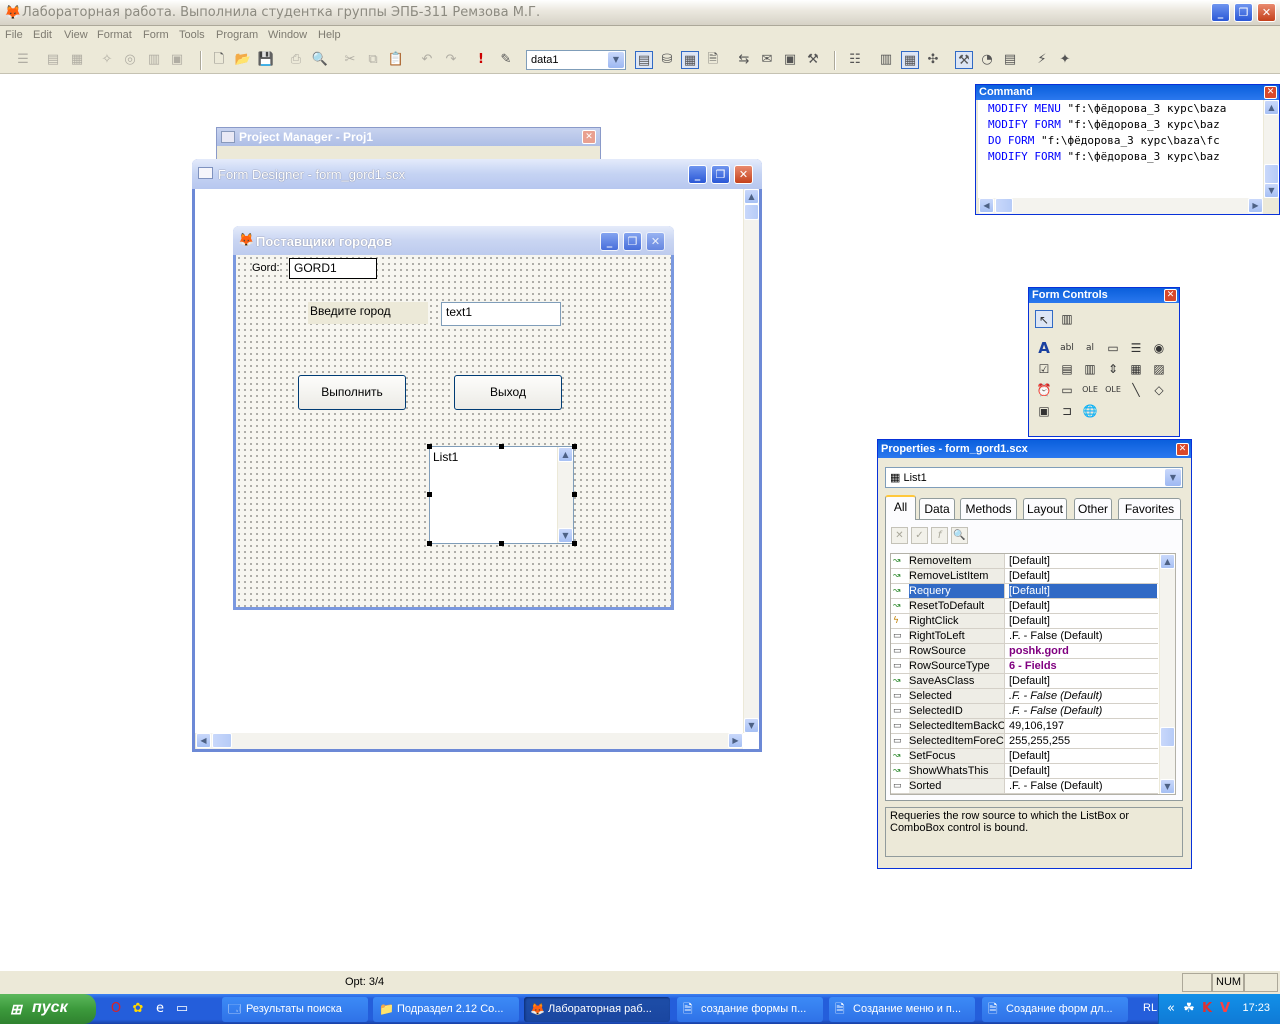 The width and height of the screenshot is (1280, 1024). What do you see at coordinates (1044, 319) in the screenshot?
I see `select-pointer-icon: ↖` at bounding box center [1044, 319].